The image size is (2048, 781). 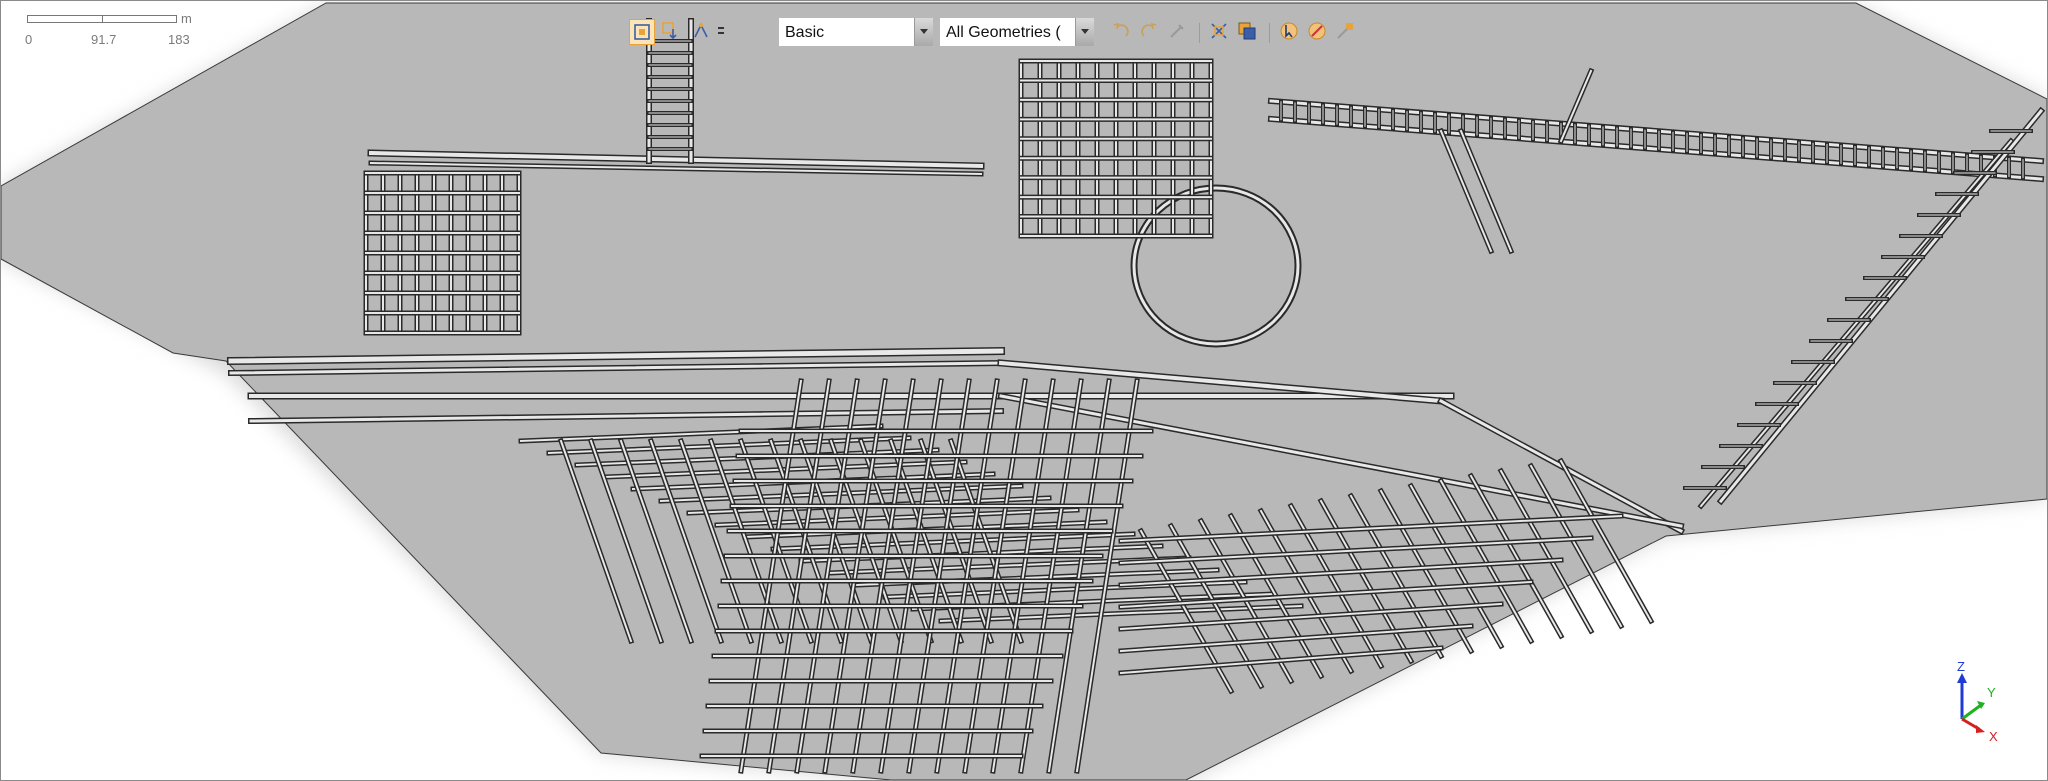 What do you see at coordinates (1248, 32) in the screenshot?
I see `copy-view-icon` at bounding box center [1248, 32].